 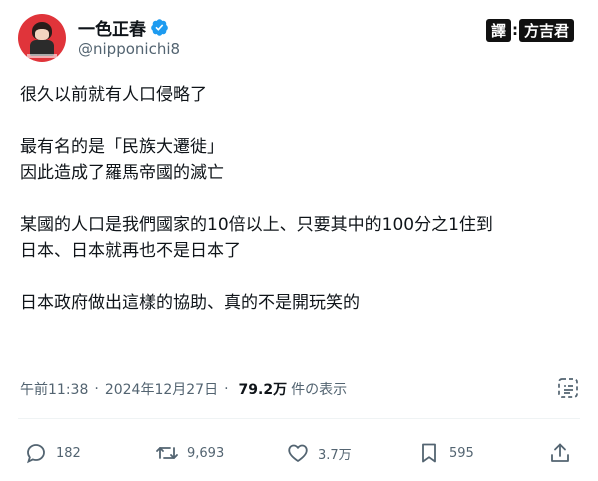 I want to click on retweet-button: 9,693, so click(x=189, y=453).